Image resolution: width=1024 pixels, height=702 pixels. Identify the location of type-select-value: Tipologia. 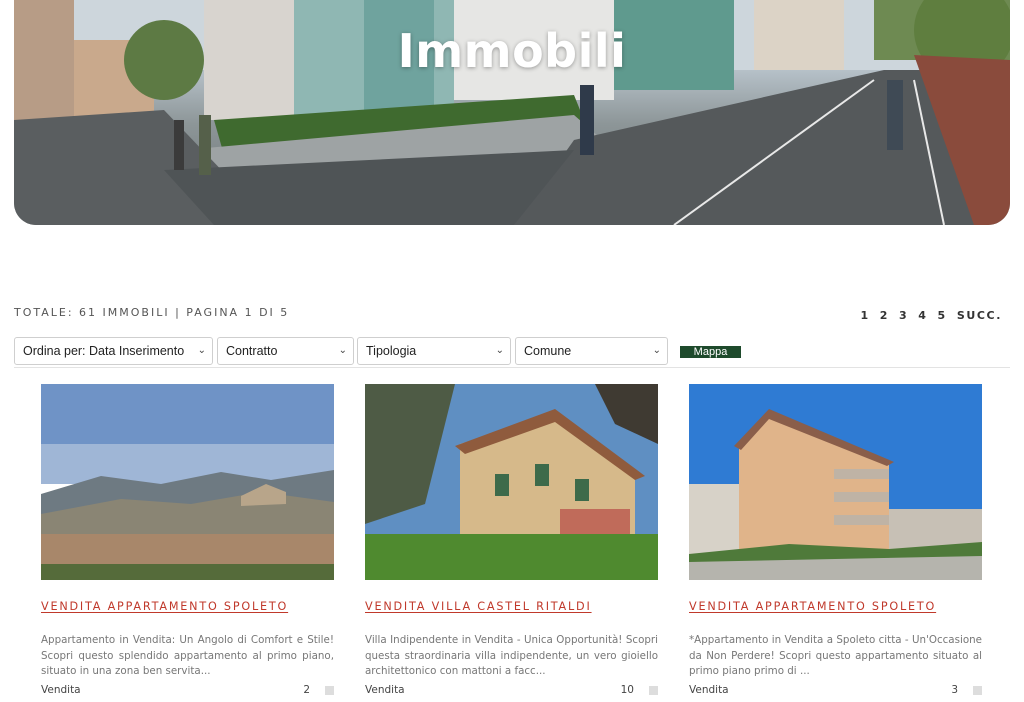
(391, 351).